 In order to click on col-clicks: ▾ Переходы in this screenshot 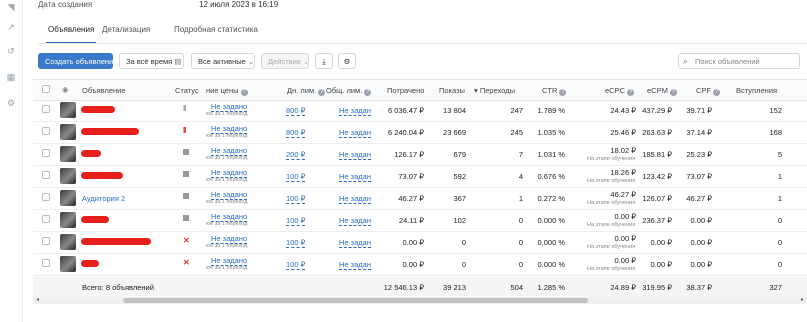, I will do `click(494, 90)`.